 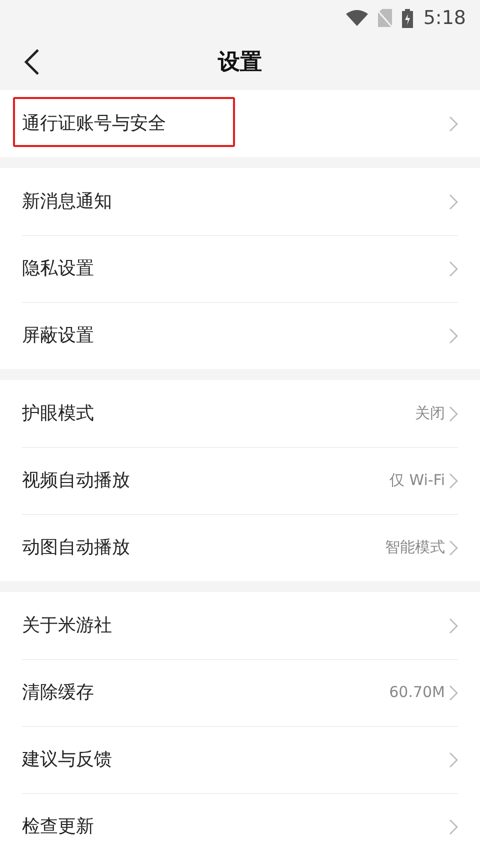 I want to click on settings-row: 屏蔽设置, so click(x=240, y=335).